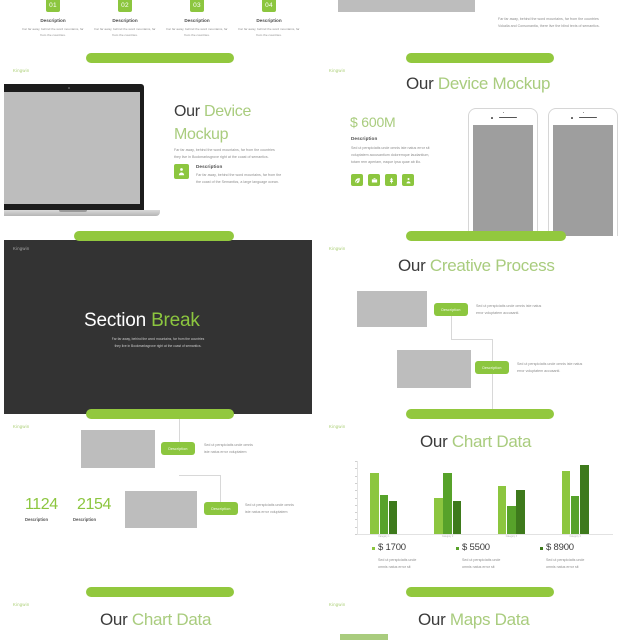  What do you see at coordinates (498, 313) in the screenshot?
I see `creative-process-body-1-line-2: error voluptatem accusanti.` at bounding box center [498, 313].